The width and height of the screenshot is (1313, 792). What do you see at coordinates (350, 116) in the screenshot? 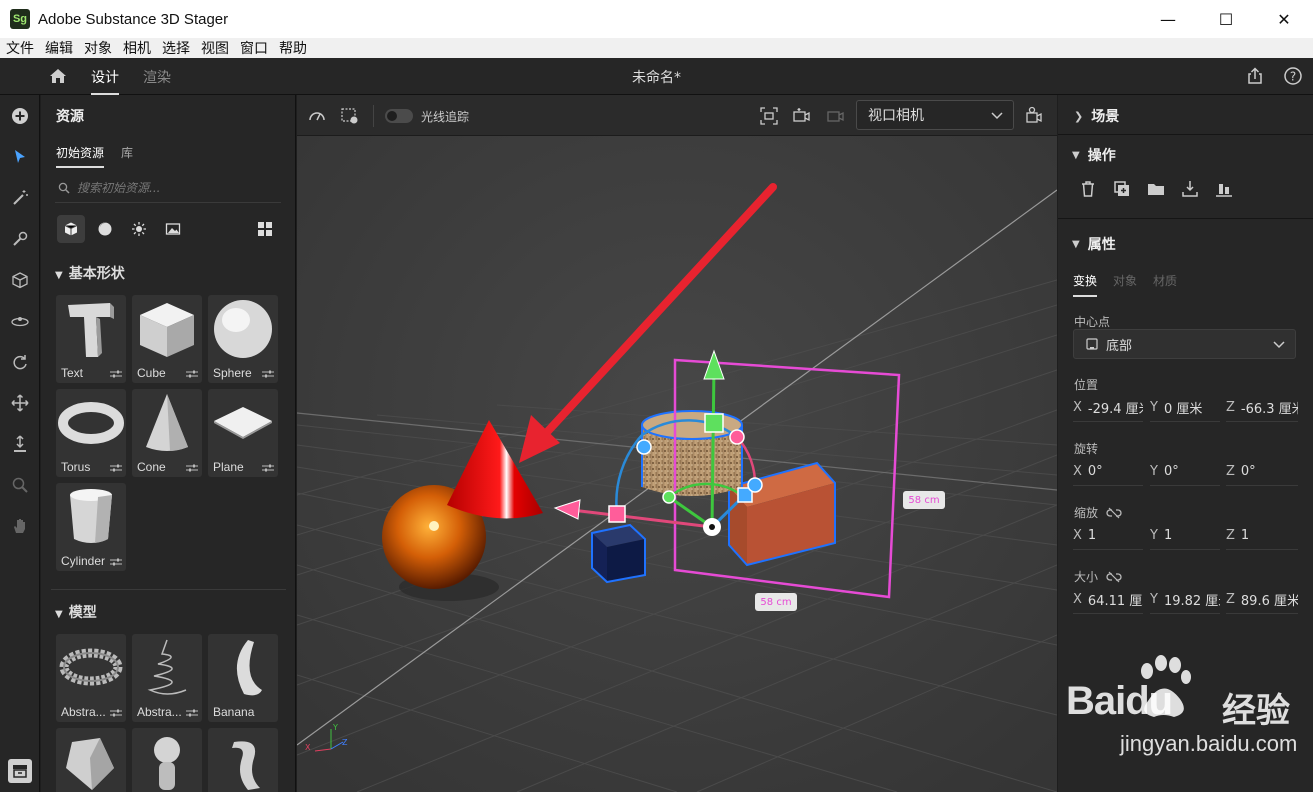
I see `render-settings-icon` at bounding box center [350, 116].